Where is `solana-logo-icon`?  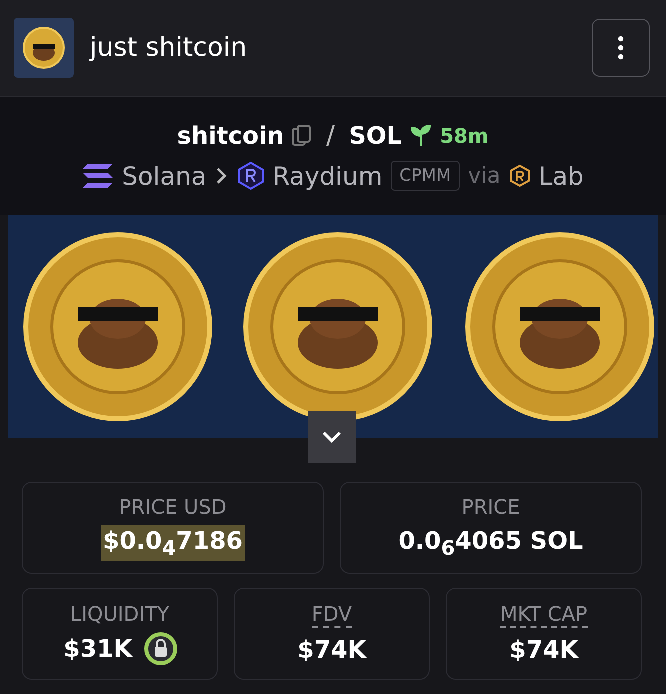
solana-logo-icon is located at coordinates (98, 176).